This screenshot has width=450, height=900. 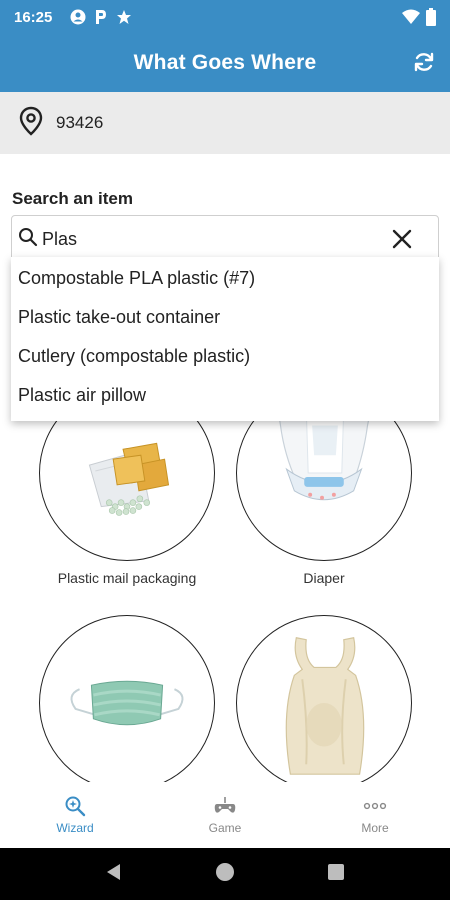 I want to click on nav-wizard: Wizard, so click(x=75, y=815).